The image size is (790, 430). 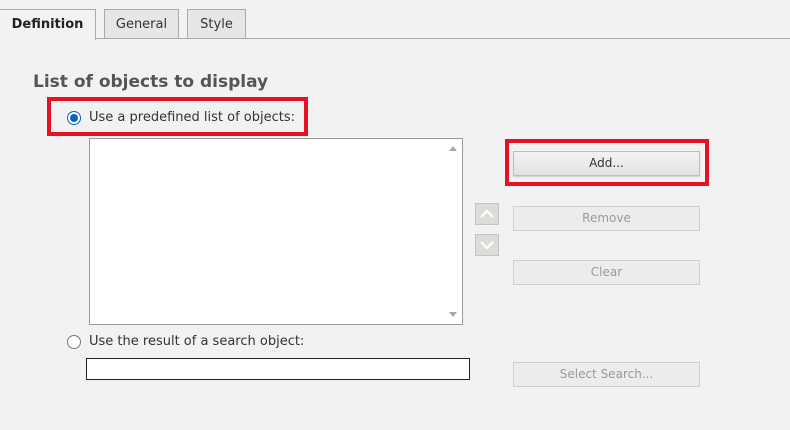 What do you see at coordinates (74, 117) in the screenshot?
I see `predefined-list-radio` at bounding box center [74, 117].